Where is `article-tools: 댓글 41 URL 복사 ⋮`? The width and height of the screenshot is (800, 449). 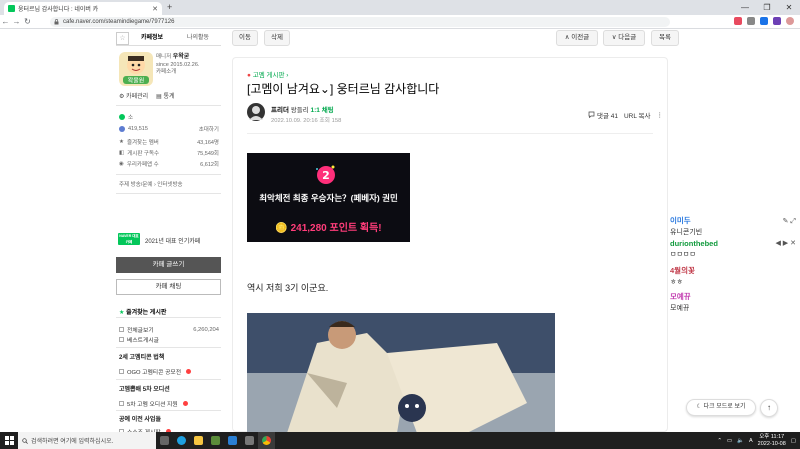
article-tools: 댓글 41 URL 복사 ⋮ is located at coordinates (625, 115).